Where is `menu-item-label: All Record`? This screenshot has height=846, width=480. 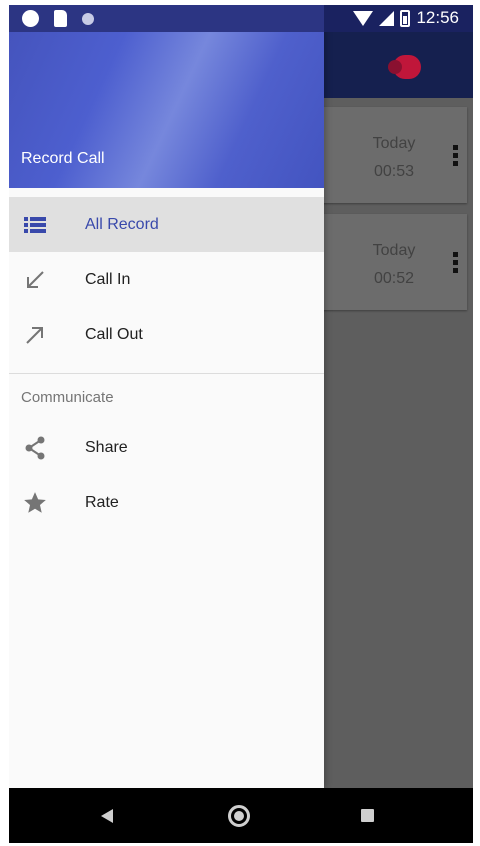 menu-item-label: All Record is located at coordinates (122, 224).